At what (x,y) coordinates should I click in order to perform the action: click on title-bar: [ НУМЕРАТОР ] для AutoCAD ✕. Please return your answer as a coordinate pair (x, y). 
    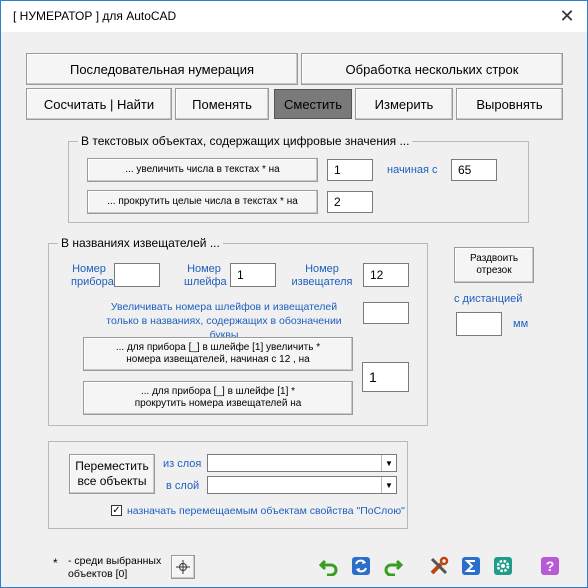
    Looking at the image, I should click on (294, 16).